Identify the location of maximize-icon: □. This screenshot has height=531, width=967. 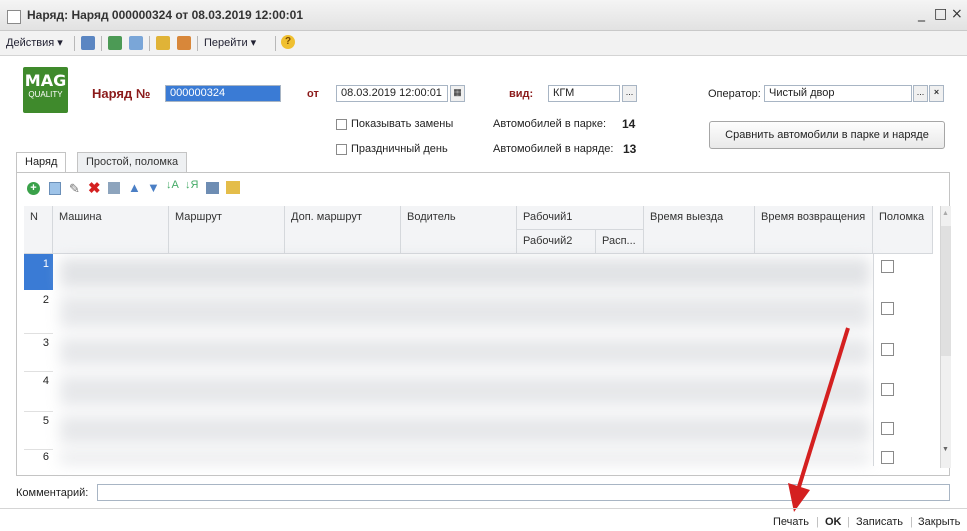
(940, 14).